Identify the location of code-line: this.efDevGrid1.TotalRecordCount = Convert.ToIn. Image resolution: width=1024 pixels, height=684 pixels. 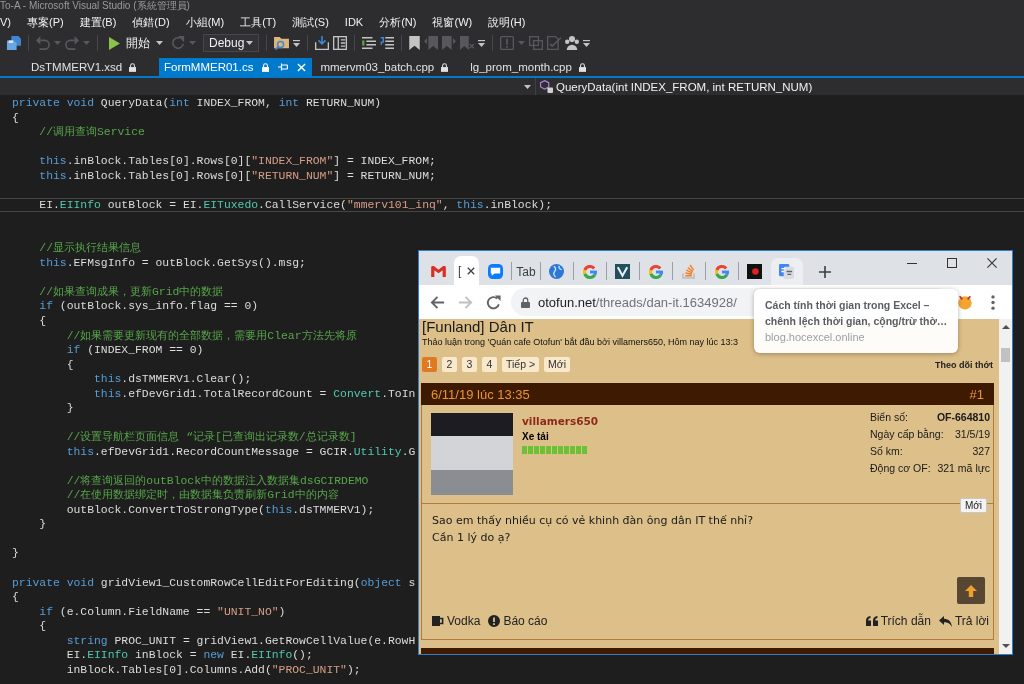
(255, 394).